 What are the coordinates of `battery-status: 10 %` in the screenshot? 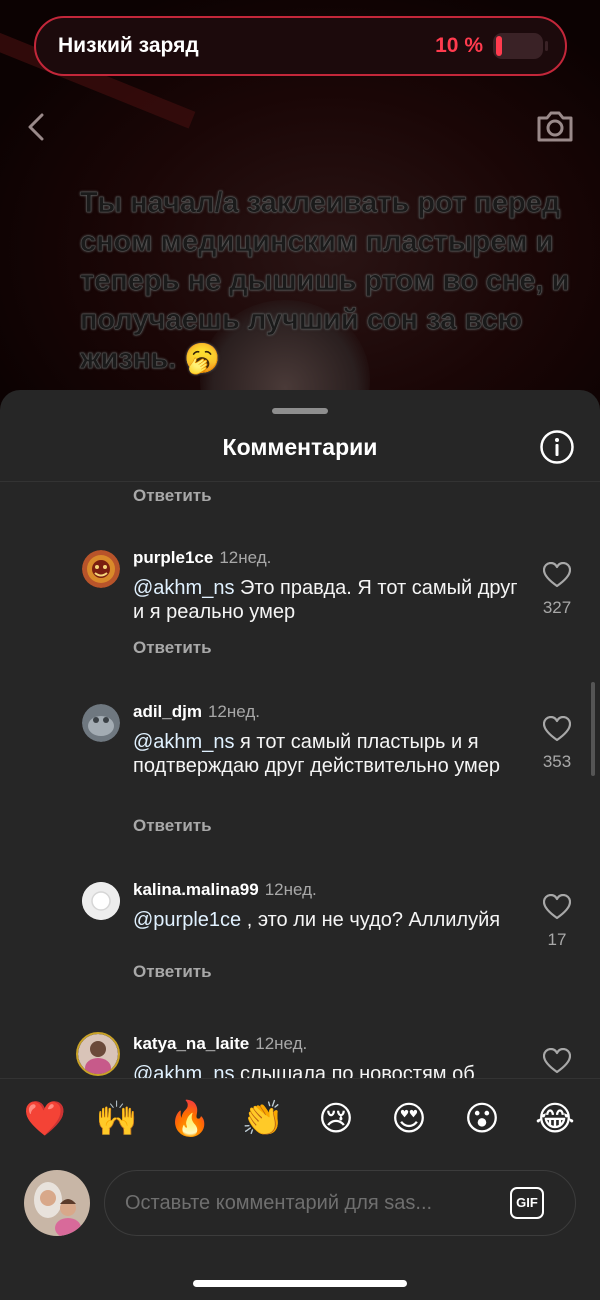 It's located at (491, 46).